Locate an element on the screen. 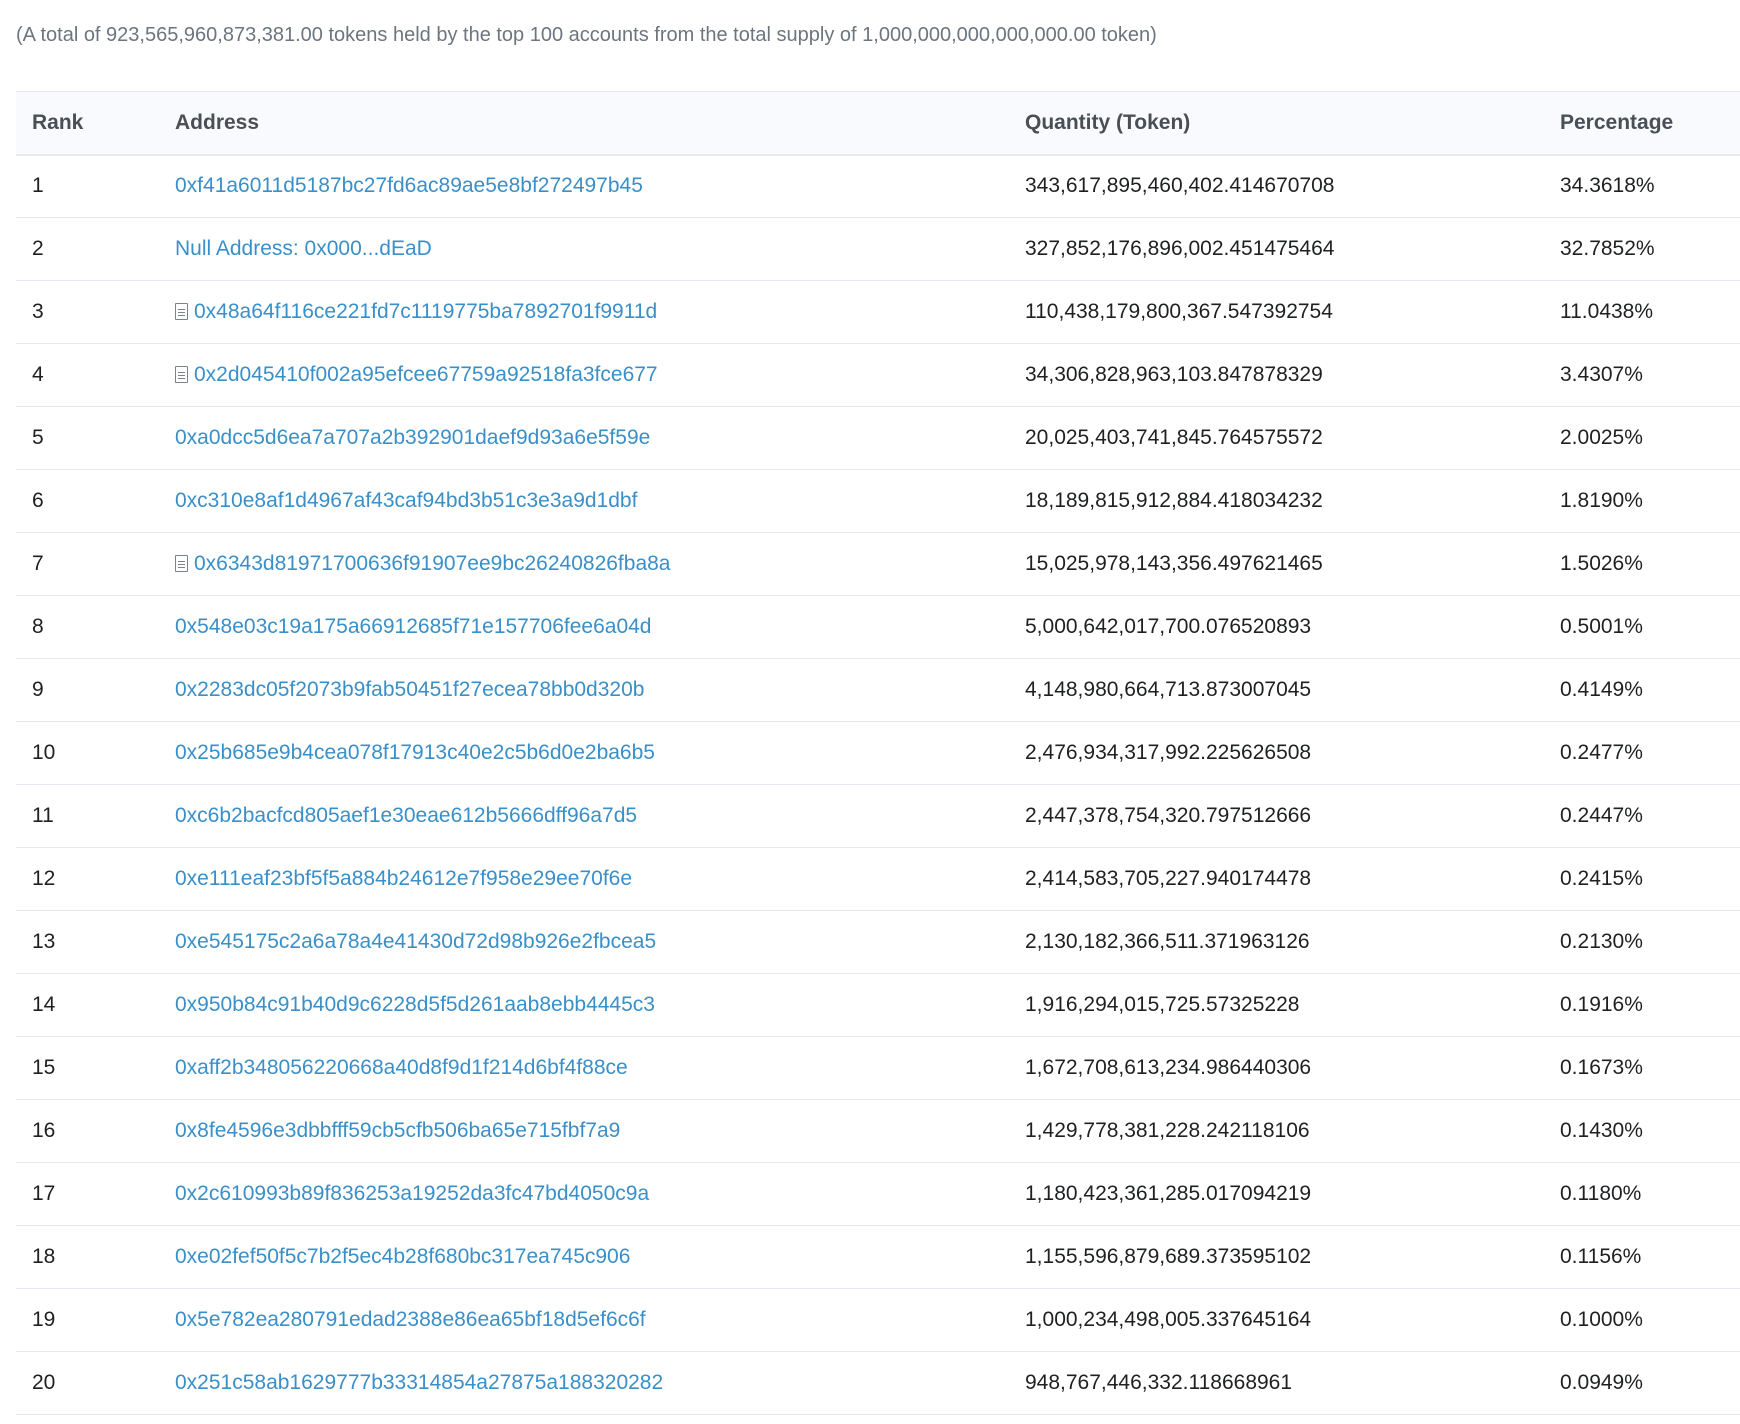  quantity-cell: 20,025,403,741,845.764575572 is located at coordinates (1276, 438).